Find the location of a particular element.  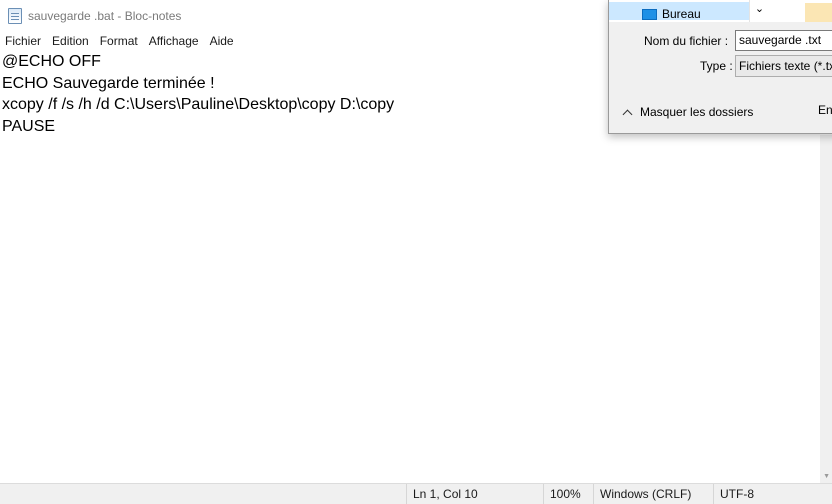

desktop-folder-icon is located at coordinates (649, 14).